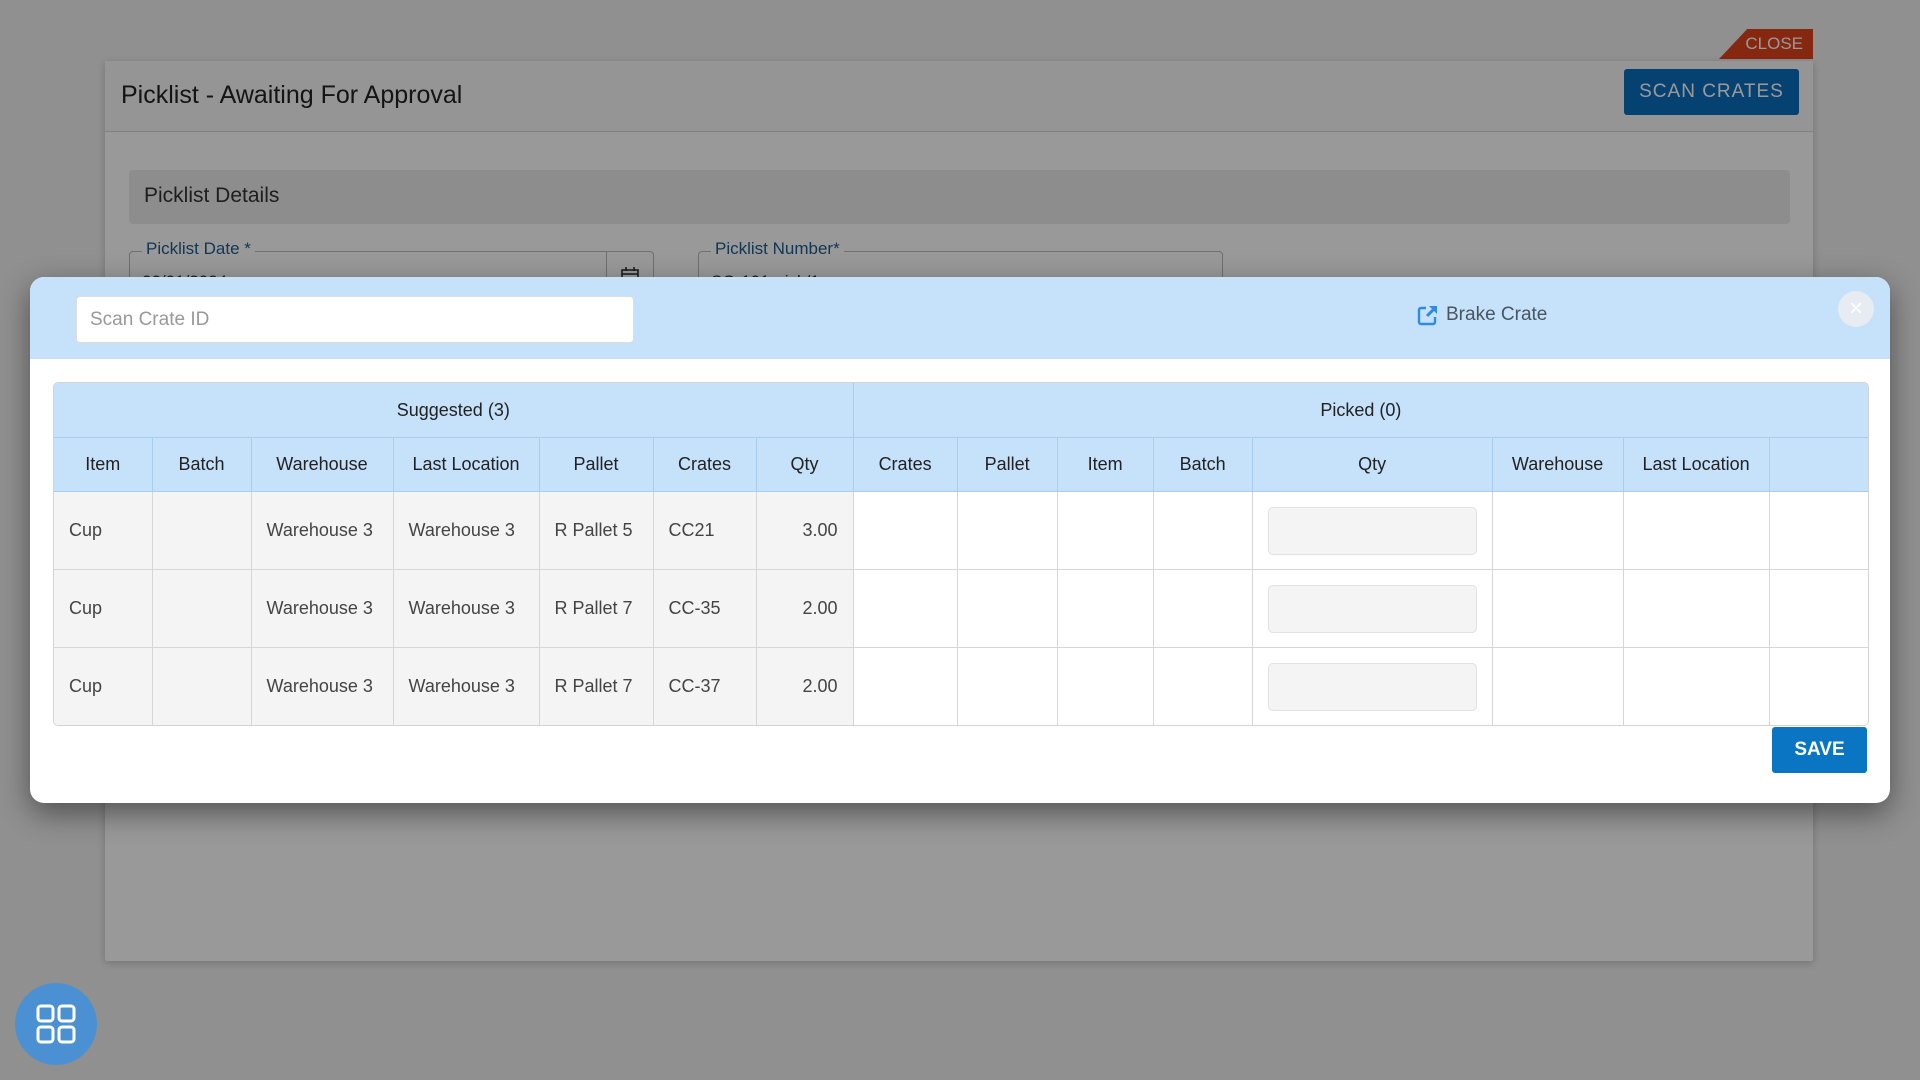  What do you see at coordinates (805, 530) in the screenshot?
I see `cell-qty: 3.00` at bounding box center [805, 530].